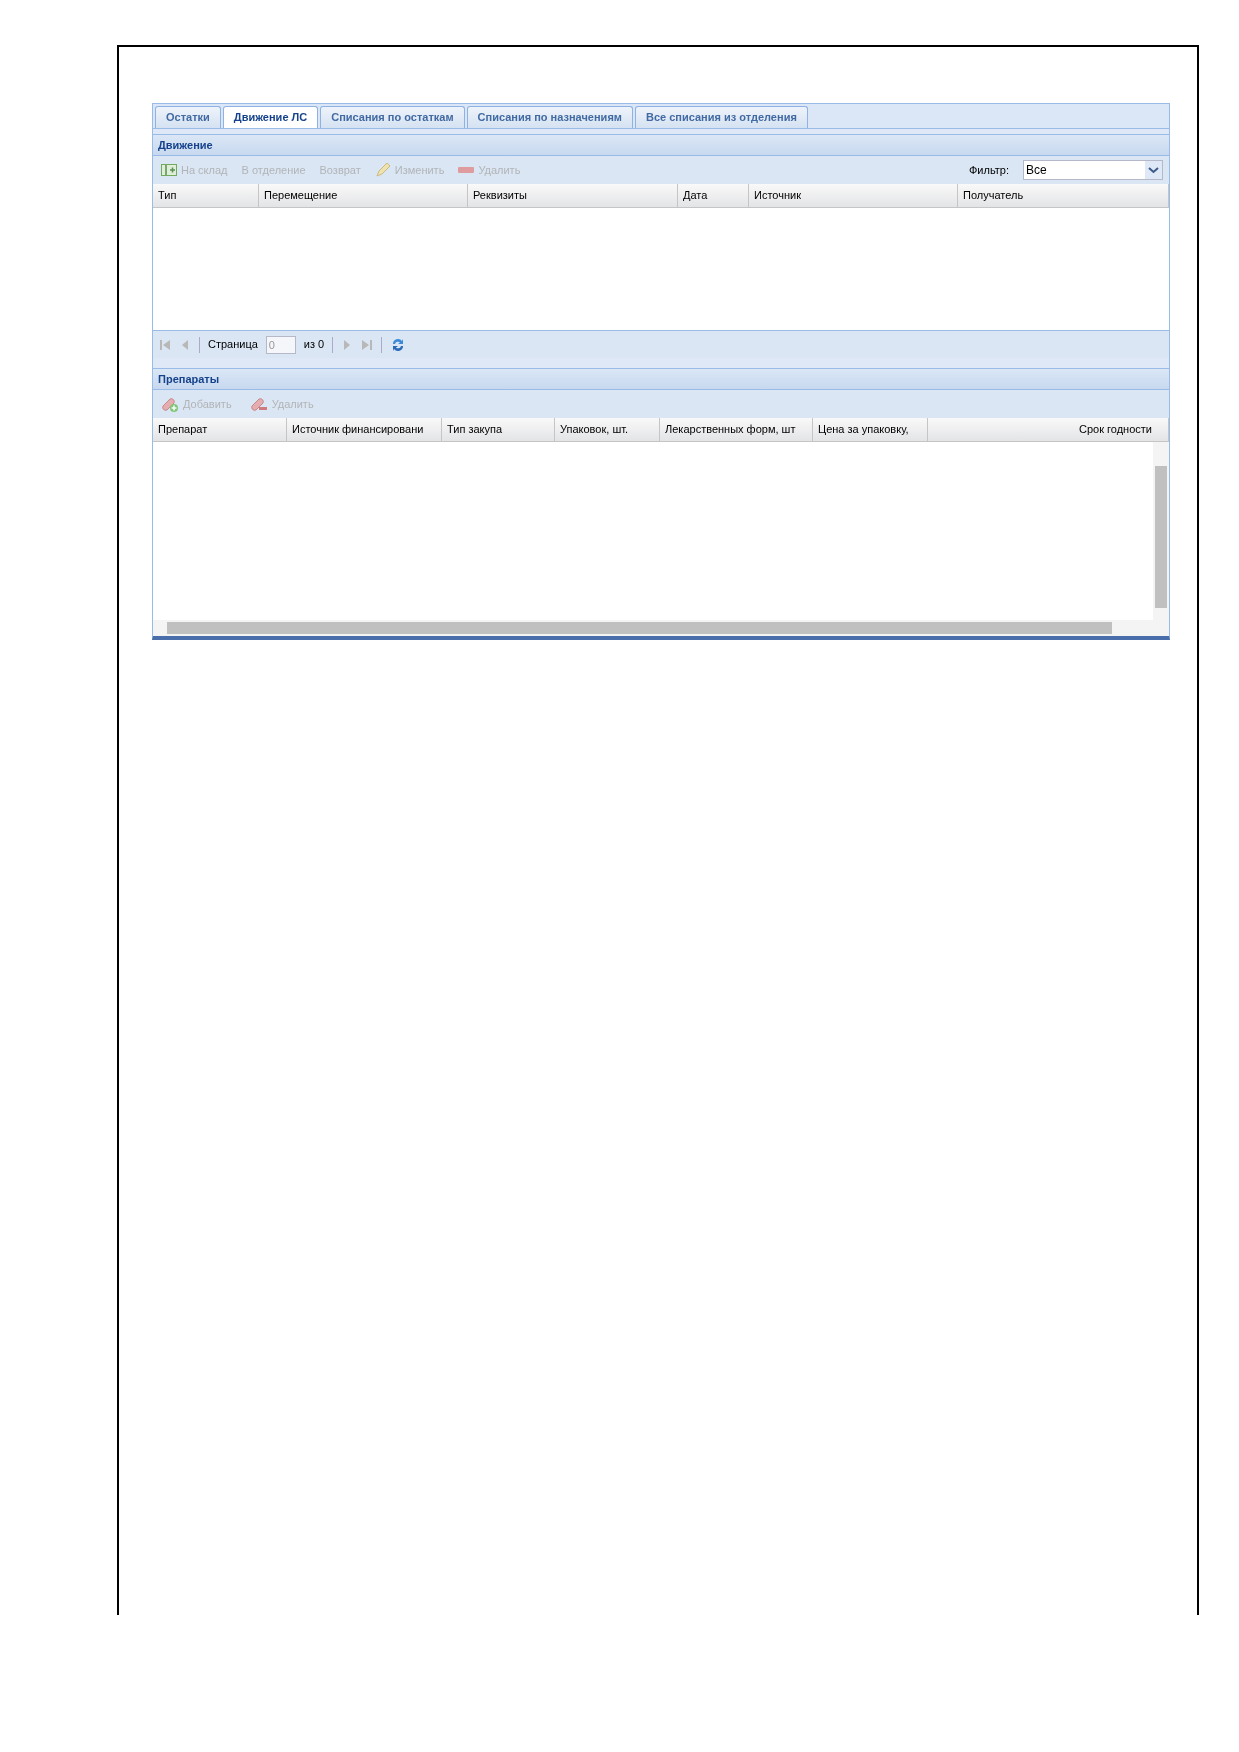 The width and height of the screenshot is (1239, 1752). I want to click on last-page-icon, so click(367, 344).